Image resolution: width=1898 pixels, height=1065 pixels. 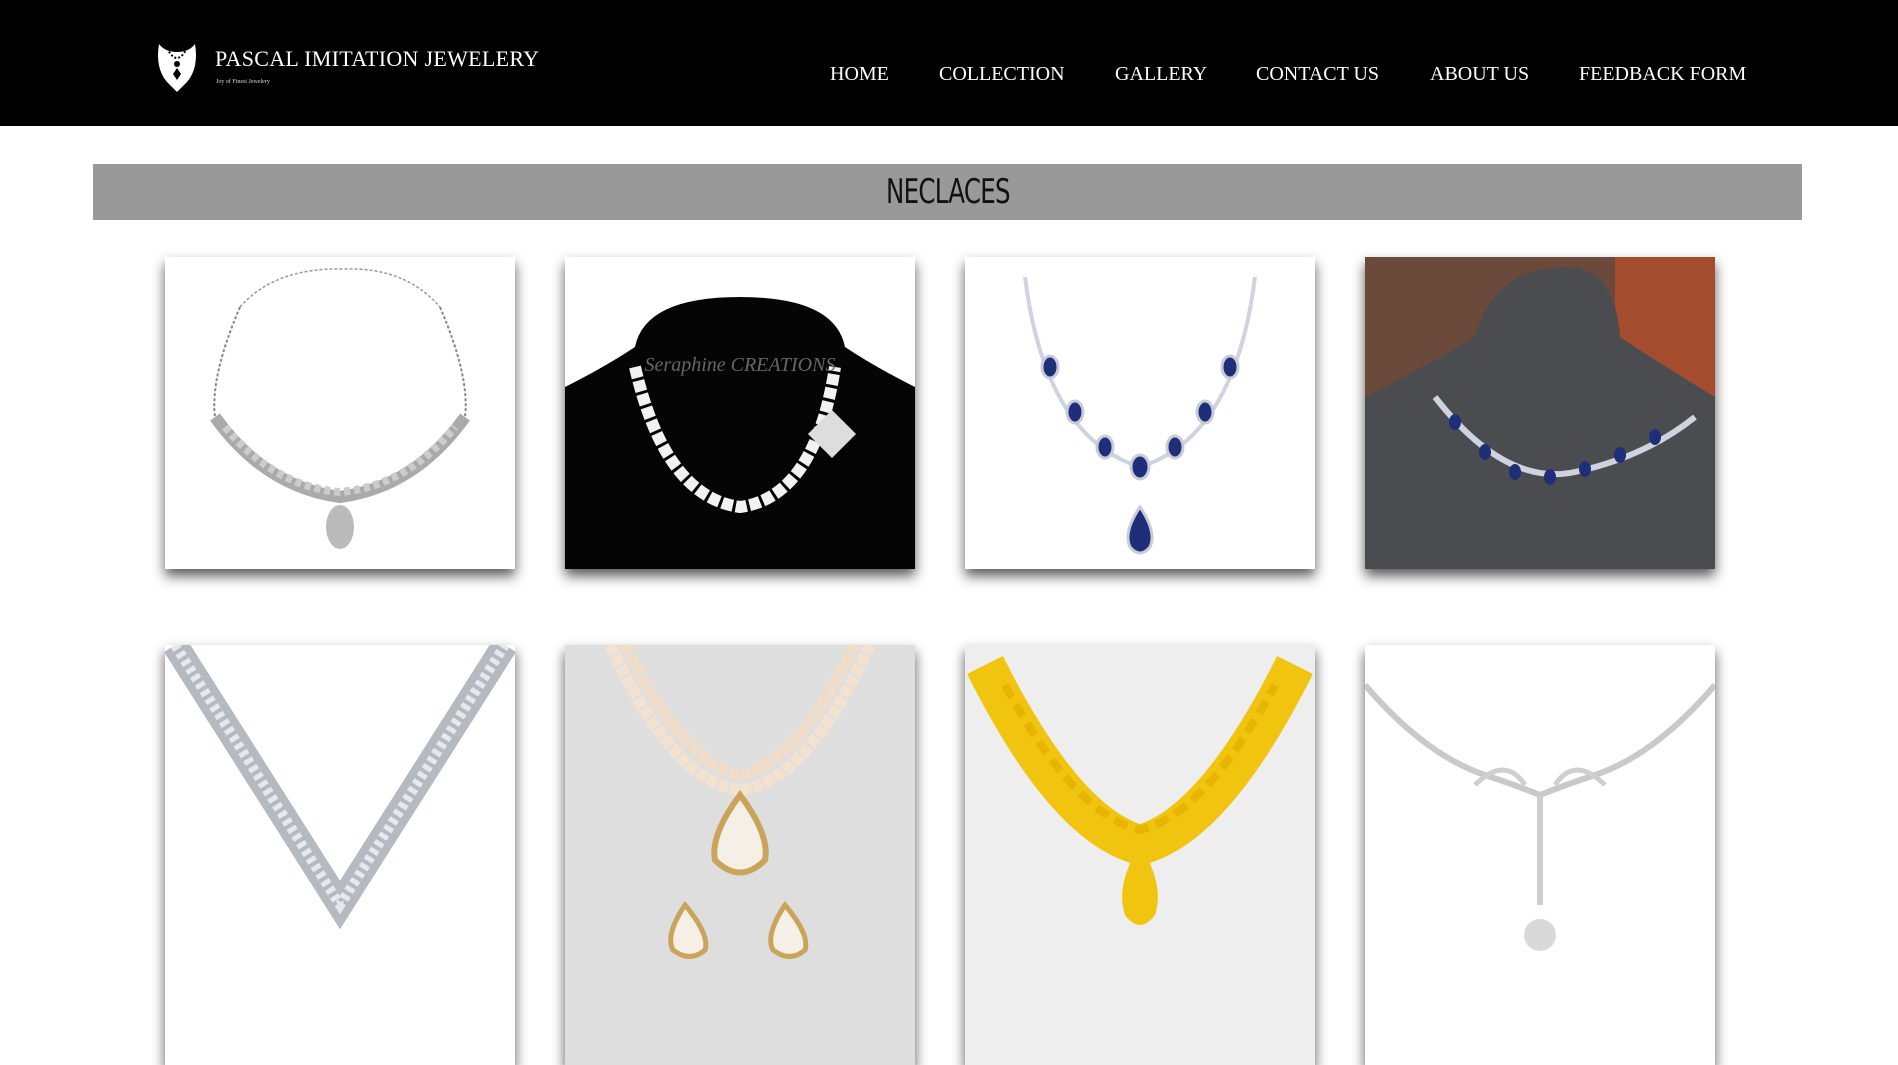 I want to click on silver-leaf-necklace-image, so click(x=340, y=413).